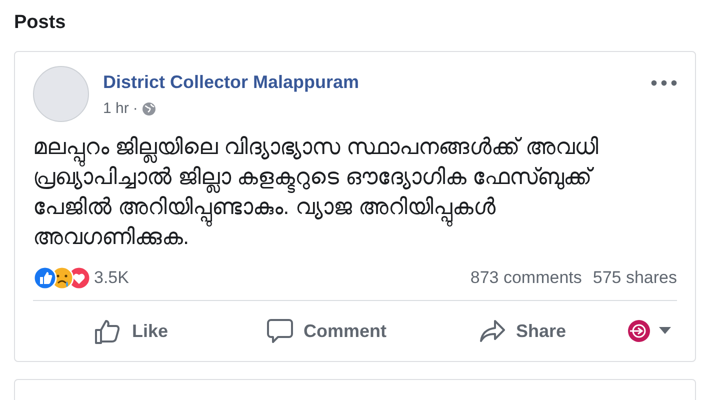  I want to click on comment-button: Comment, so click(327, 331).